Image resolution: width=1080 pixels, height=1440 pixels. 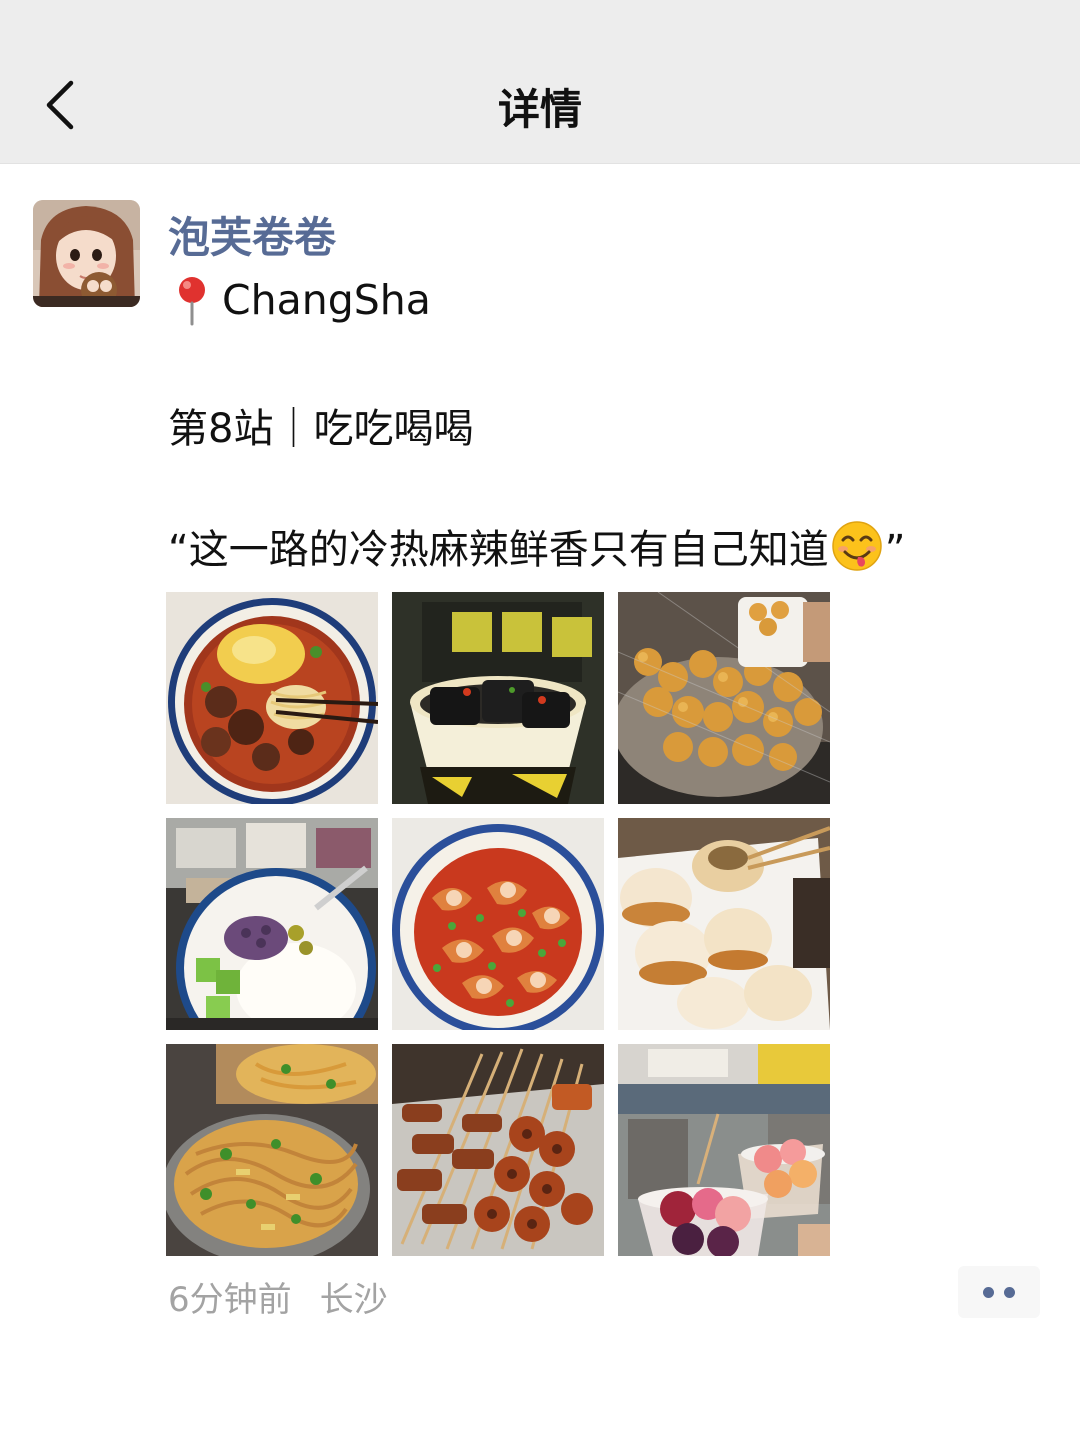 What do you see at coordinates (498, 1150) in the screenshot?
I see `grilled-skewers-photo` at bounding box center [498, 1150].